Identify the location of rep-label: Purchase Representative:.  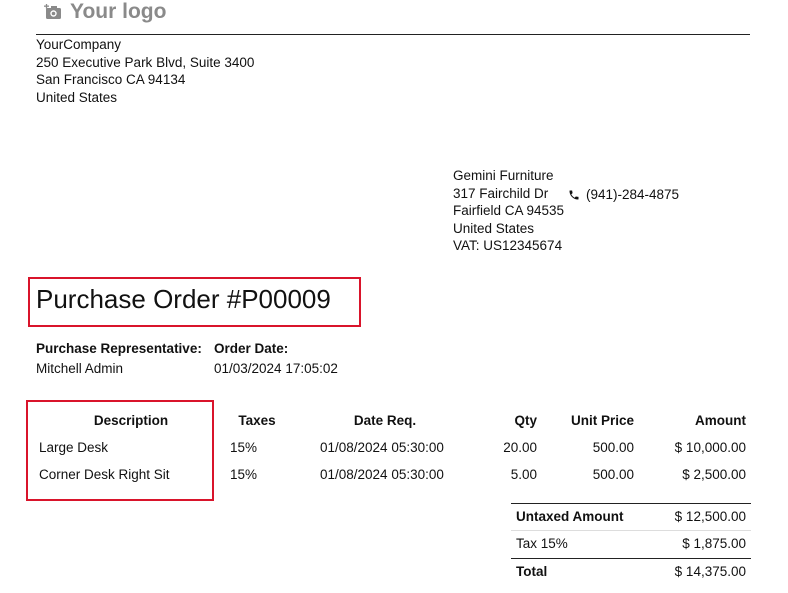
(119, 348).